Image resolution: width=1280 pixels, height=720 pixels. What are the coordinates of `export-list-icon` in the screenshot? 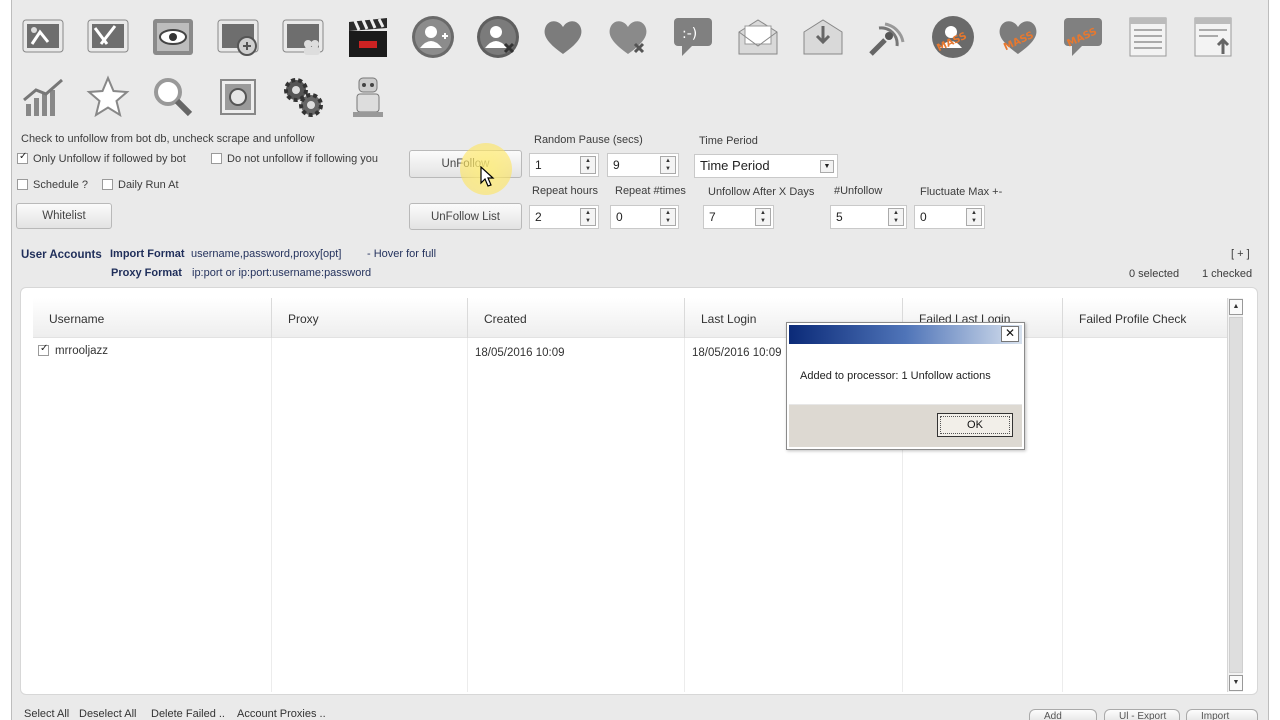 It's located at (1213, 37).